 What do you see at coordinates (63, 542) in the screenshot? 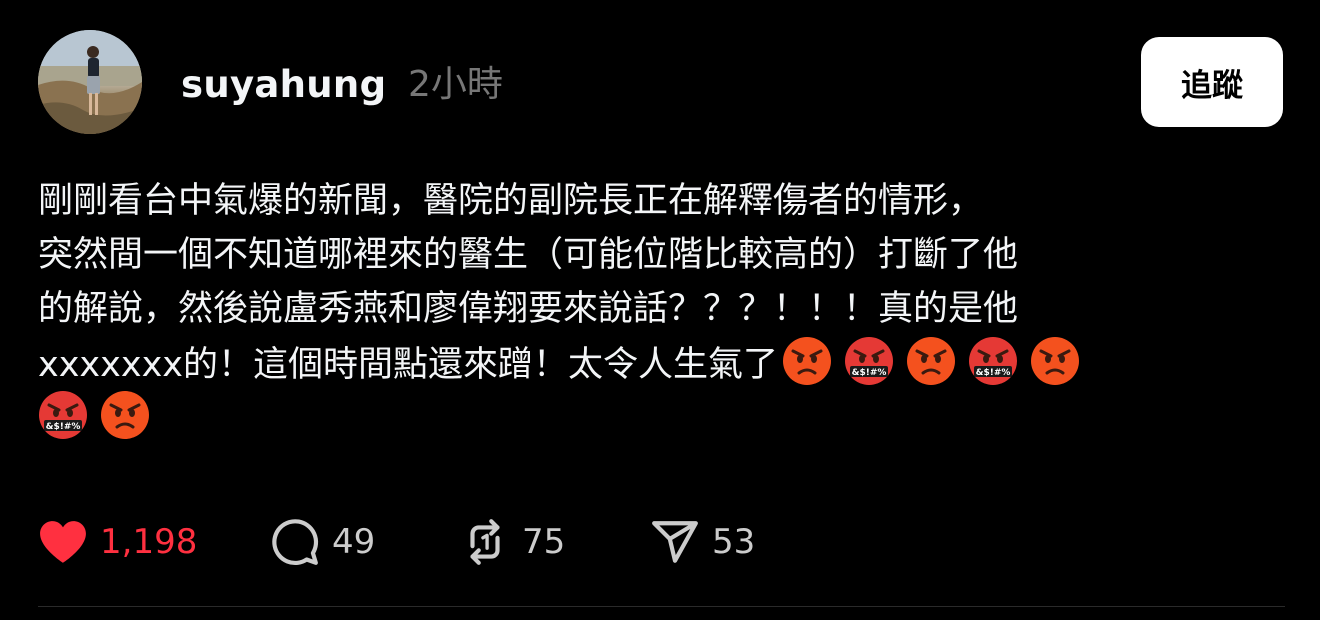
I see `heart-icon` at bounding box center [63, 542].